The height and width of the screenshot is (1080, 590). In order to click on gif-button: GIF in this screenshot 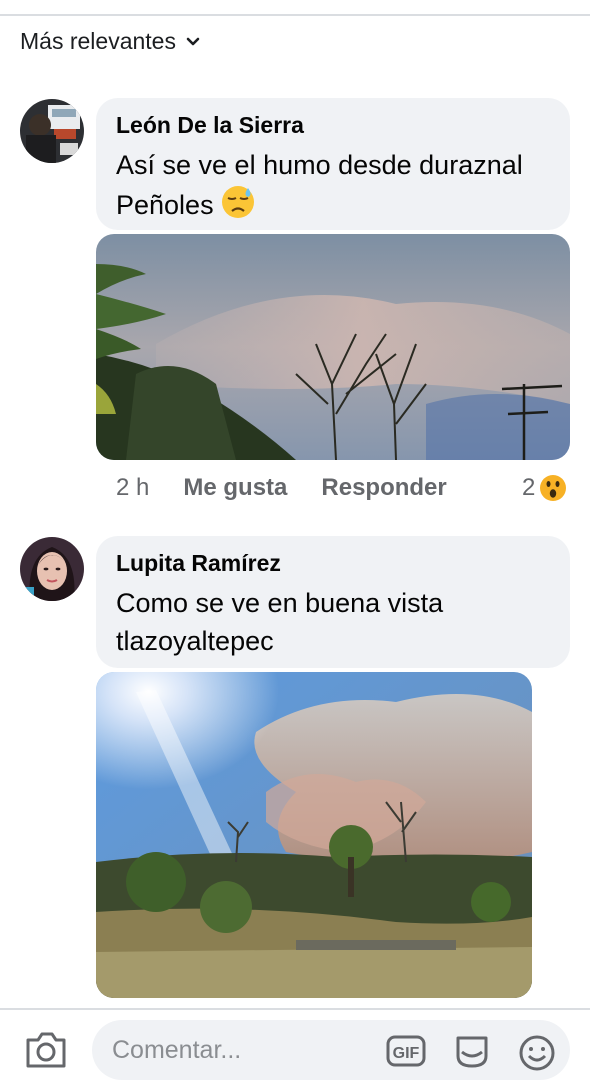, I will do `click(406, 1053)`.